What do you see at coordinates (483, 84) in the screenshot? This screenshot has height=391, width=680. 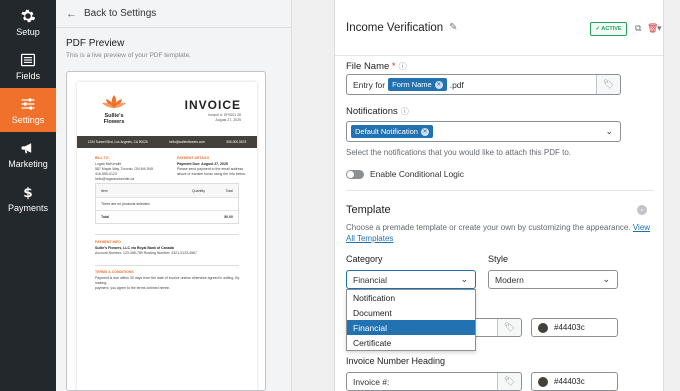 I see `file-name-input: Entry for Form Name ✕ .pdf 🏷` at bounding box center [483, 84].